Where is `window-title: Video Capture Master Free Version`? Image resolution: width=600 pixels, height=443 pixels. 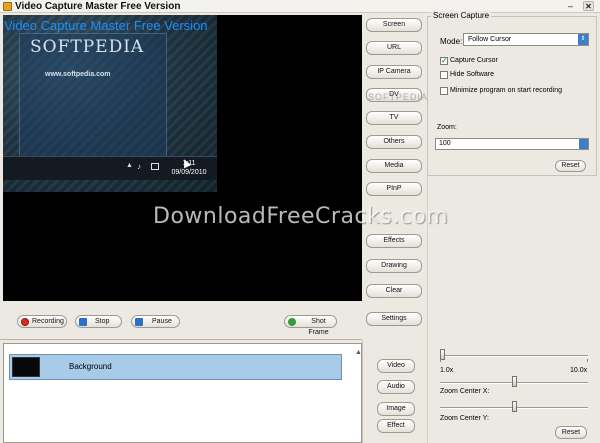 window-title: Video Capture Master Free Version is located at coordinates (98, 6).